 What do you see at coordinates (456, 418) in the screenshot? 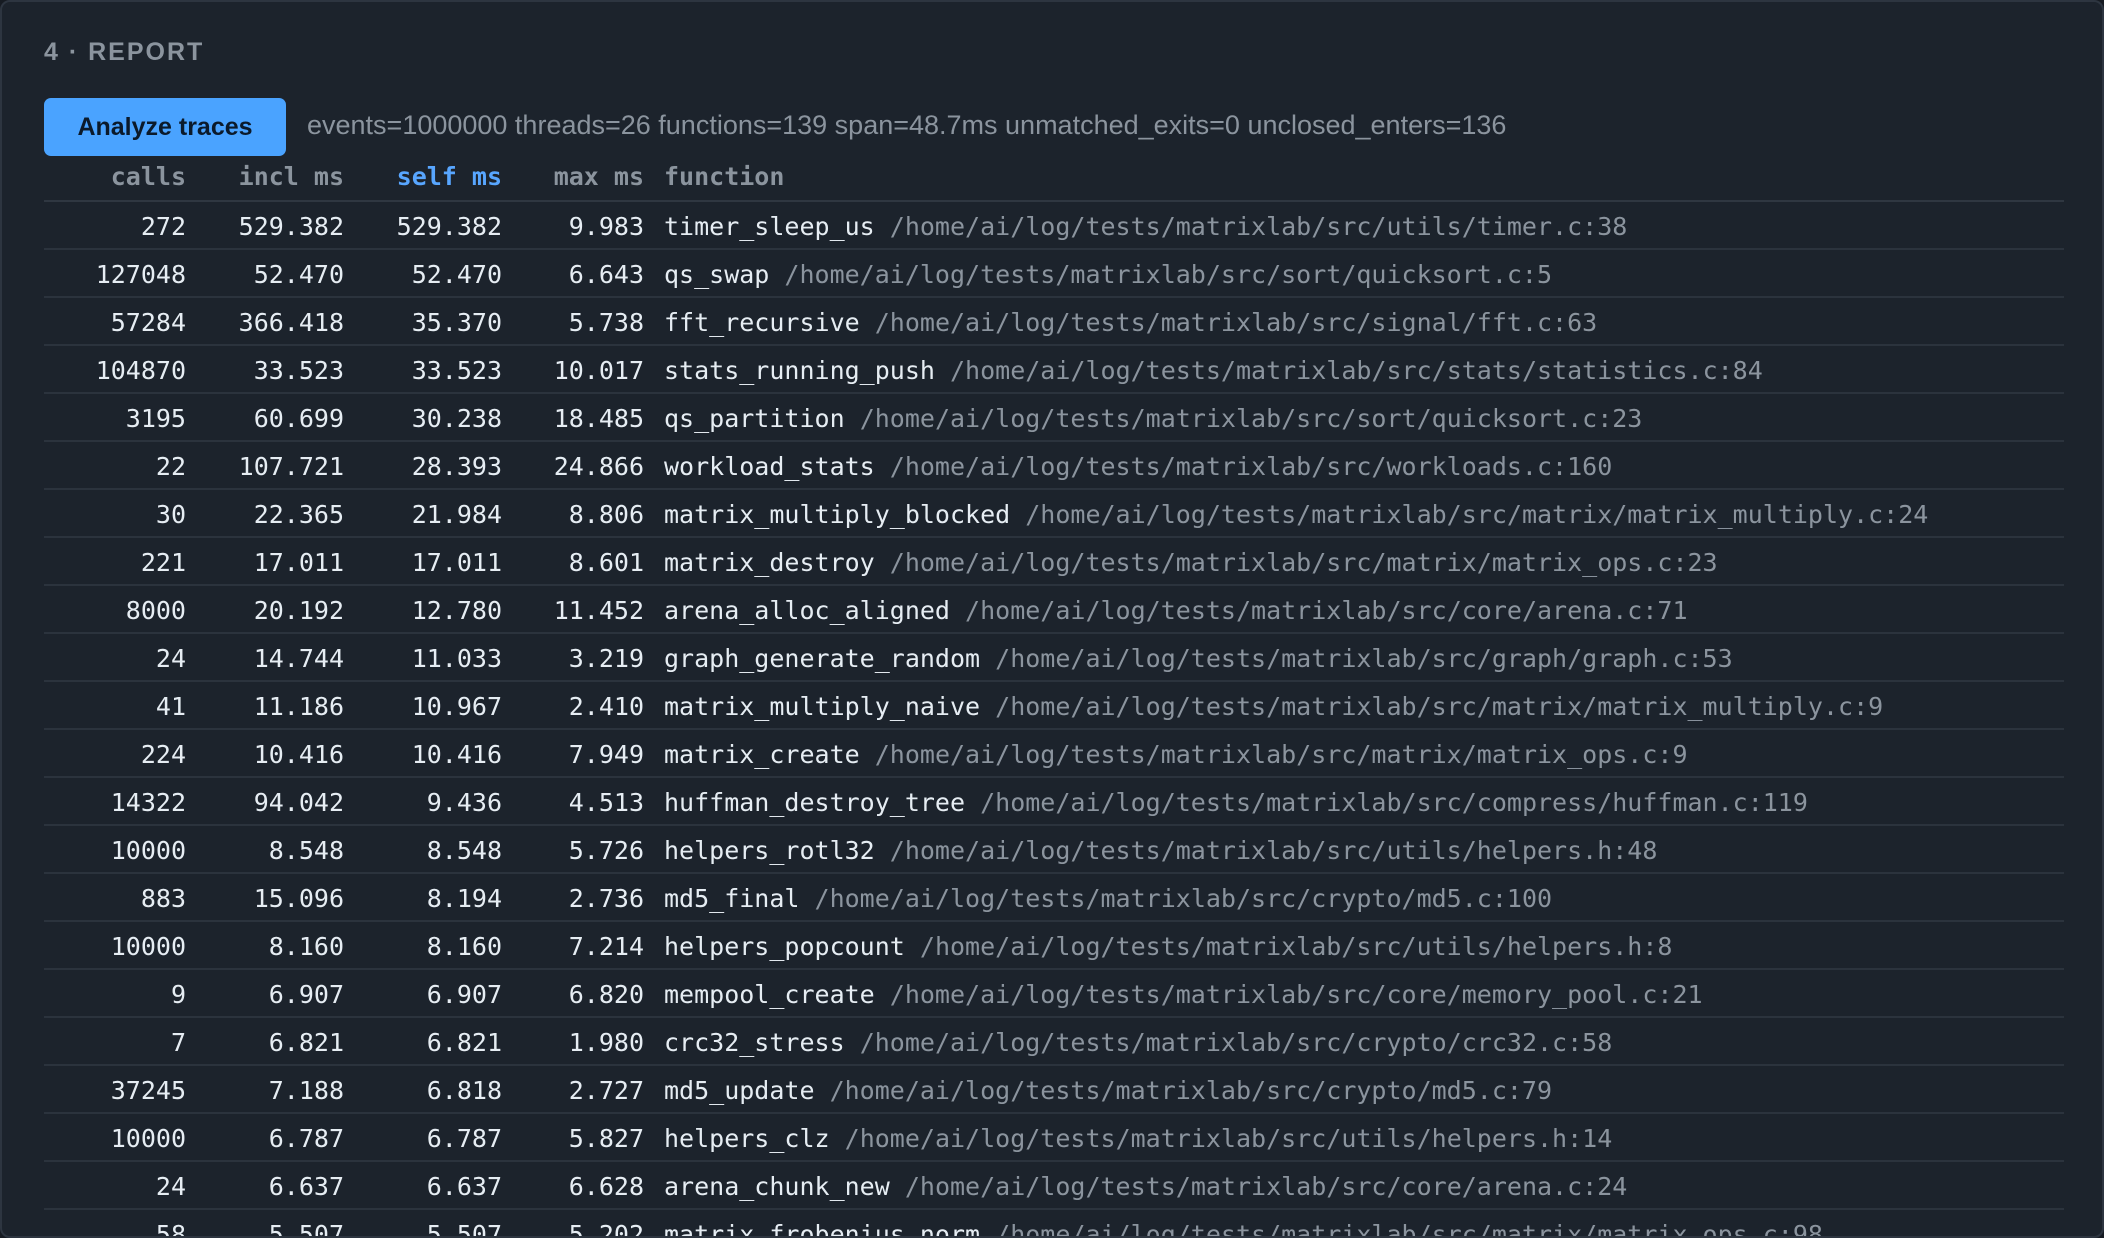
I see `self-ms-cell: 30.238` at bounding box center [456, 418].